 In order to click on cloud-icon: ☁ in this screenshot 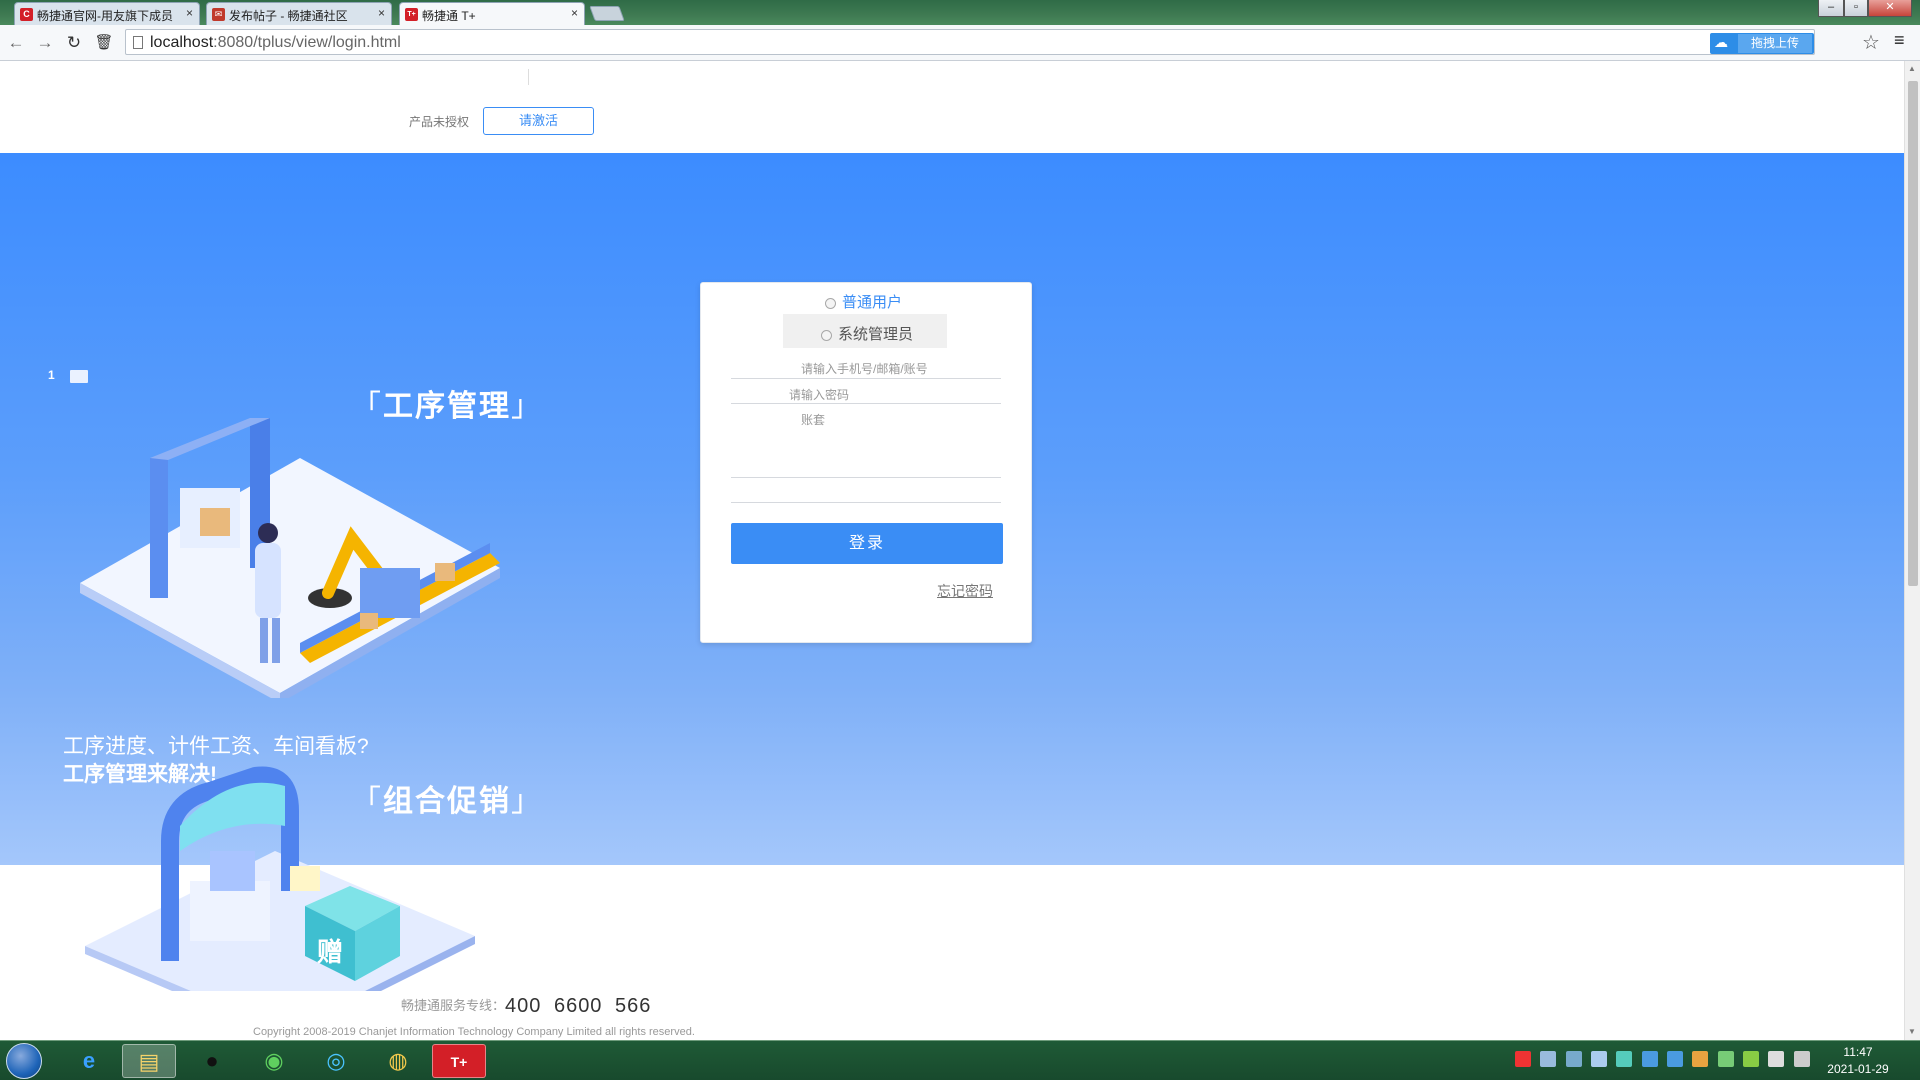, I will do `click(1721, 42)`.